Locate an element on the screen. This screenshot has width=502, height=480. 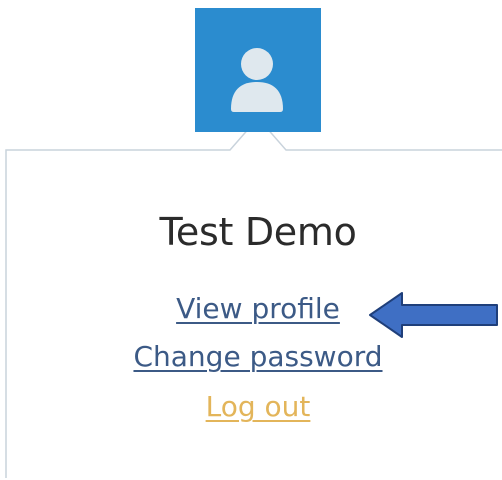
user-icon is located at coordinates (257, 80).